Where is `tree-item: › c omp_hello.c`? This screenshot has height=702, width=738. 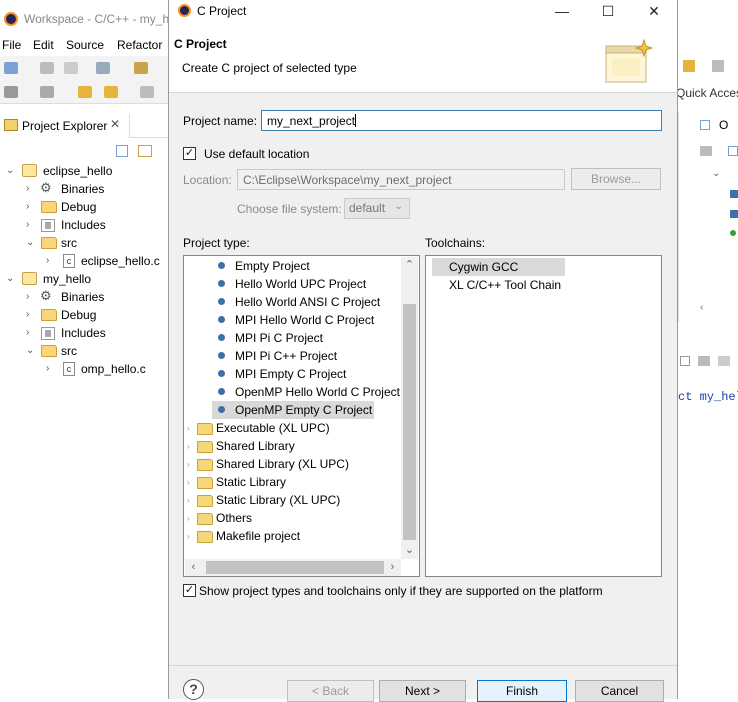
tree-item: › c omp_hello.c is located at coordinates (85, 369).